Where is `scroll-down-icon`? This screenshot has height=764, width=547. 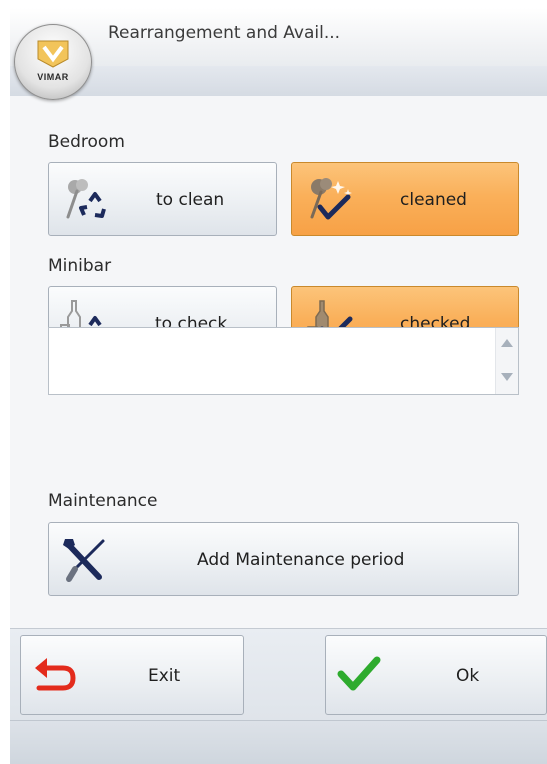
scroll-down-icon is located at coordinates (507, 377).